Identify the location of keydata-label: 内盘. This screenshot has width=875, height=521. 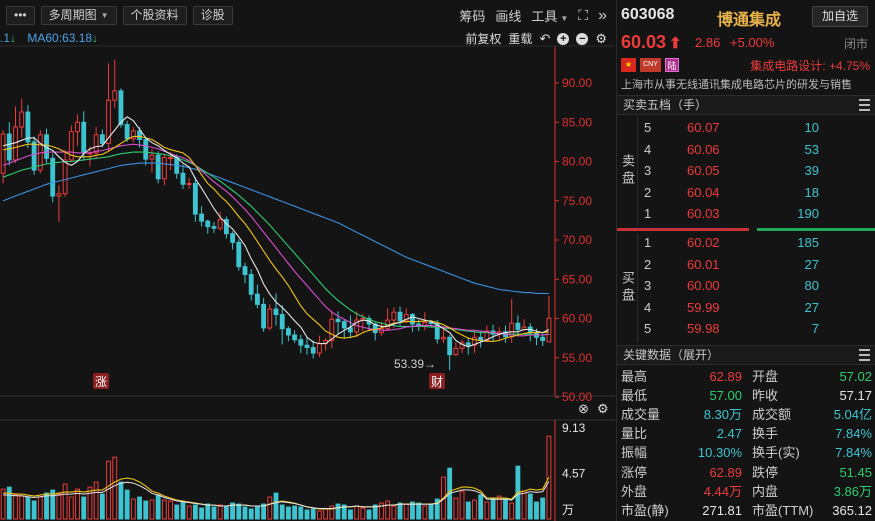
(765, 491).